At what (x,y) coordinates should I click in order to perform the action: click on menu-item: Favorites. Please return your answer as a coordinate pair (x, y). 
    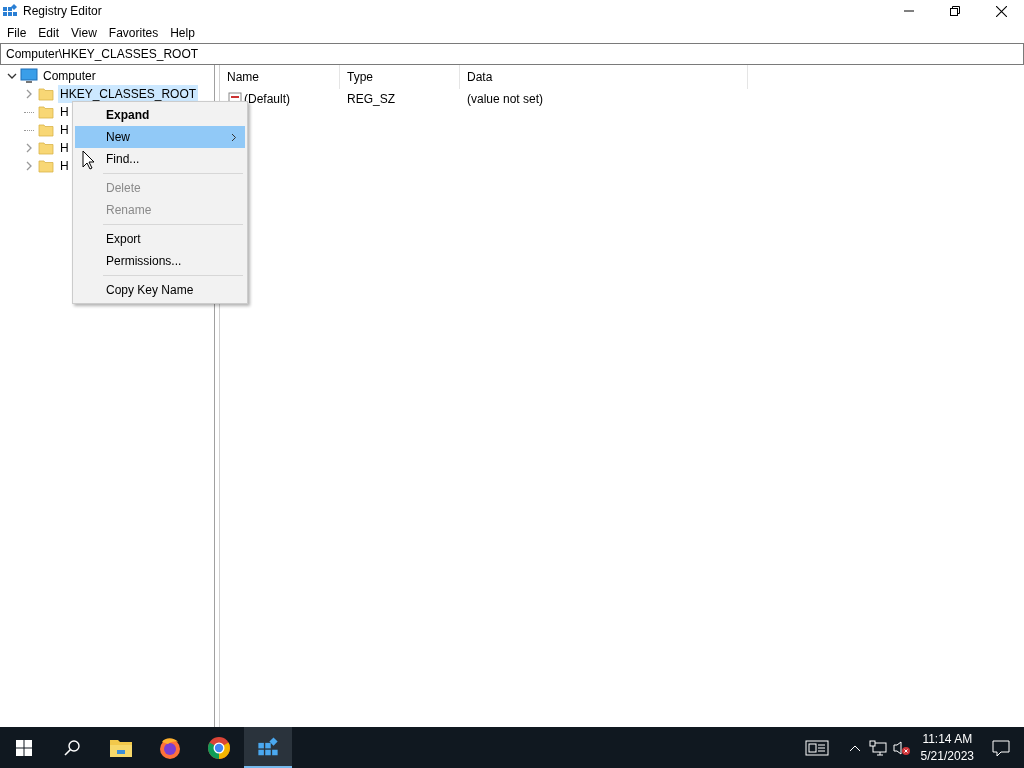
    Looking at the image, I should click on (133, 32).